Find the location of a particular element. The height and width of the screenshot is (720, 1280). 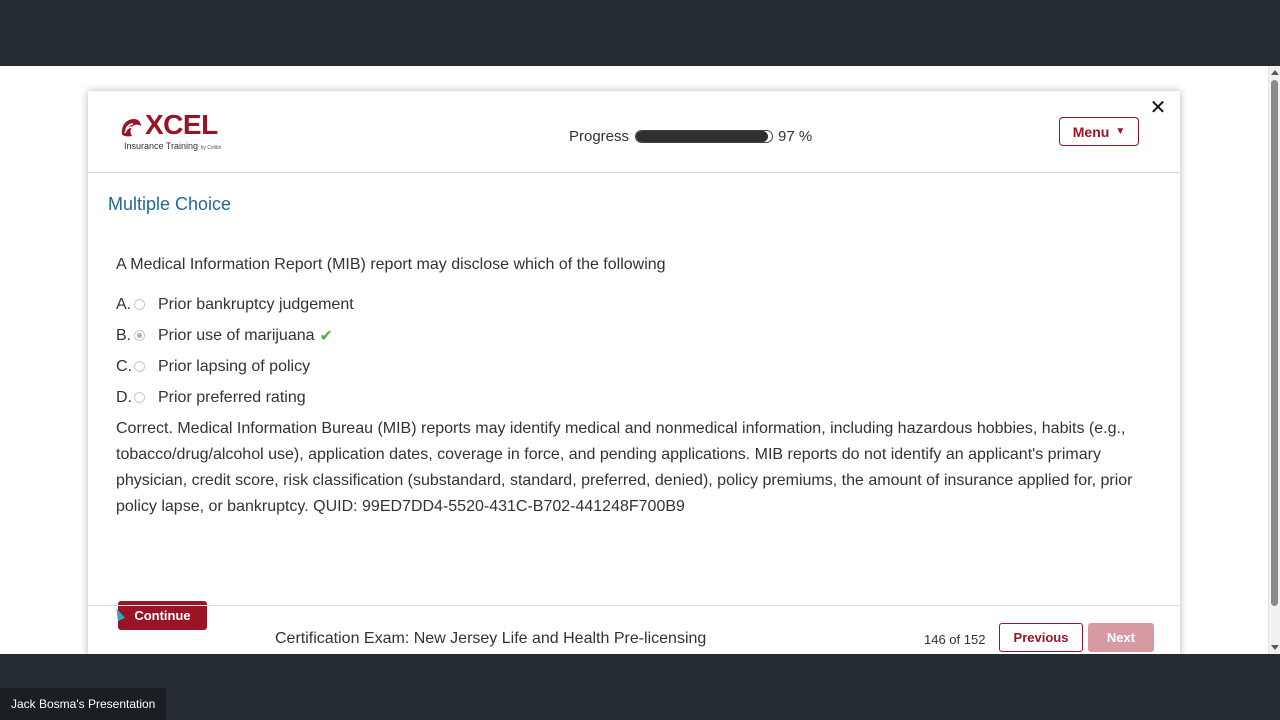

previous-button: Previous is located at coordinates (1041, 637).